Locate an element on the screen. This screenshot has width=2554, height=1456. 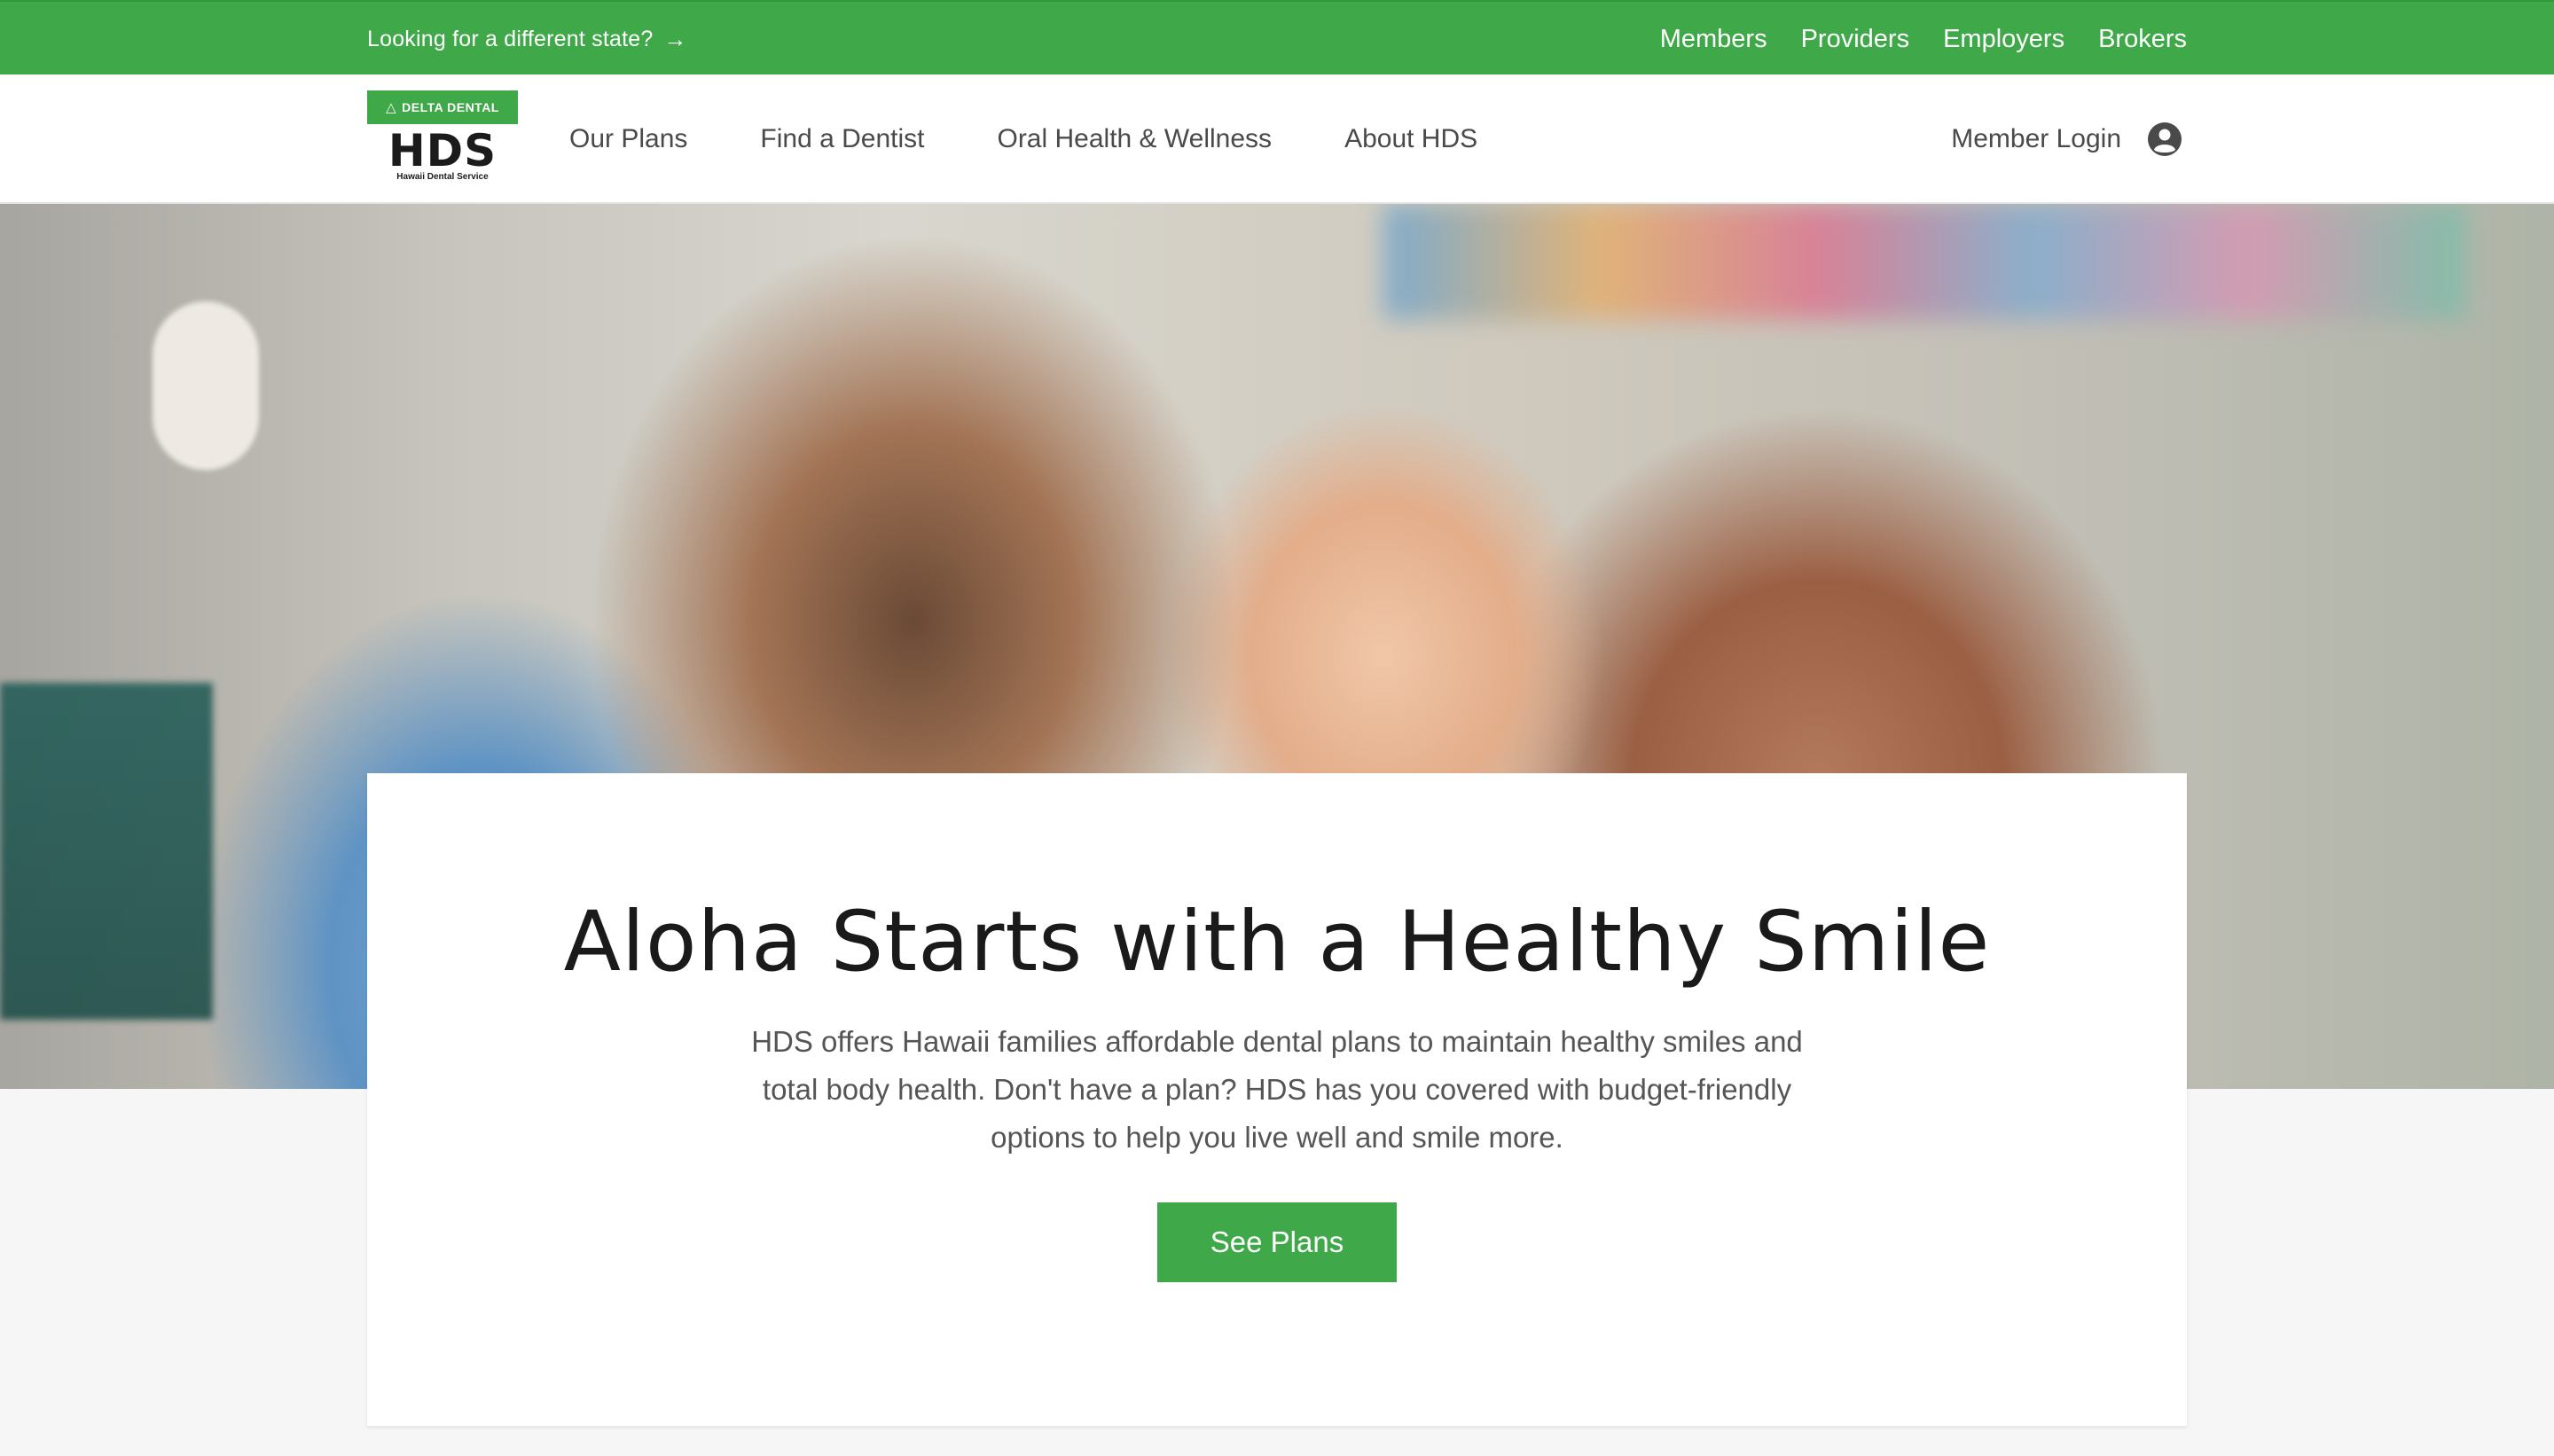
hero-window is located at coordinates (106, 851).